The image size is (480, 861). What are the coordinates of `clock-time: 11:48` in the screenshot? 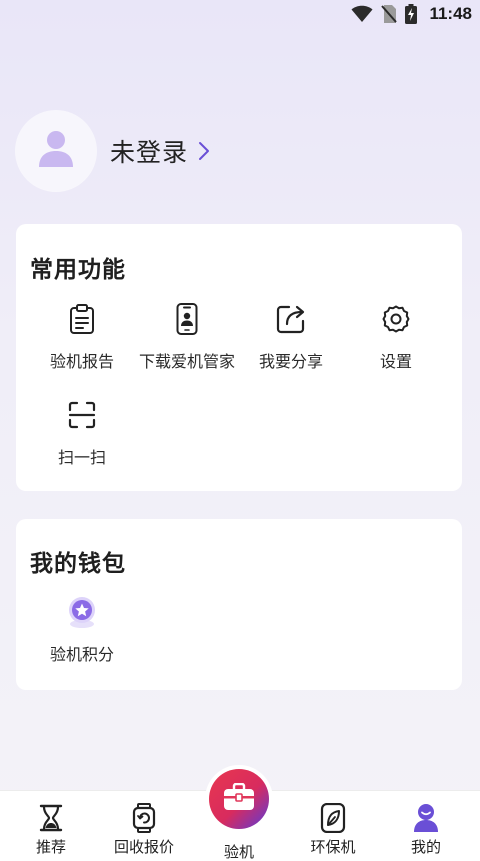 It's located at (450, 13).